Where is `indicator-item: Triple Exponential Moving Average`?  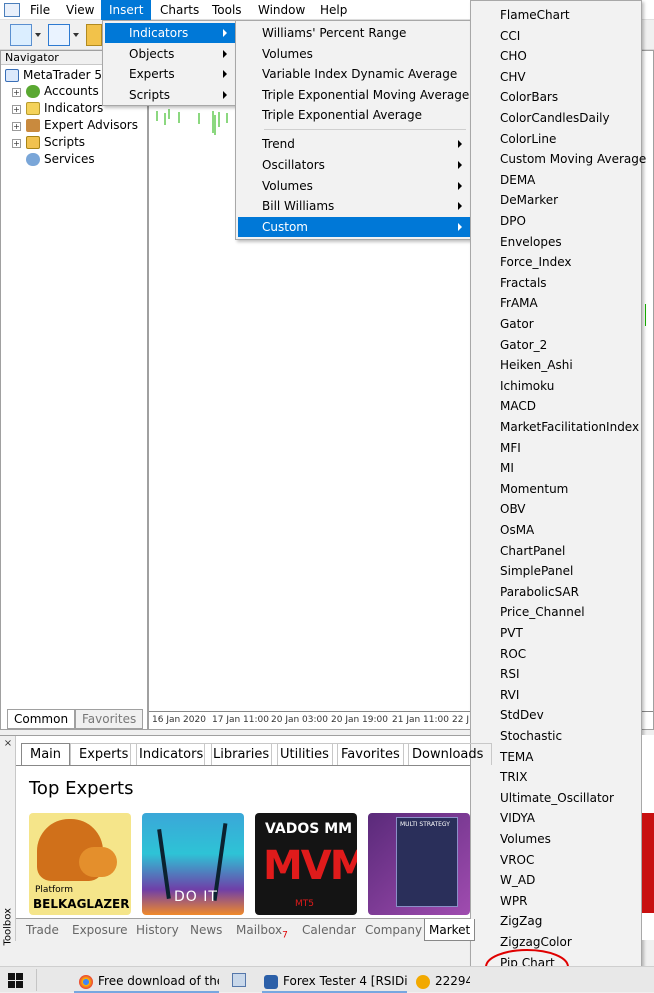
indicator-item: Triple Exponential Moving Average is located at coordinates (354, 95).